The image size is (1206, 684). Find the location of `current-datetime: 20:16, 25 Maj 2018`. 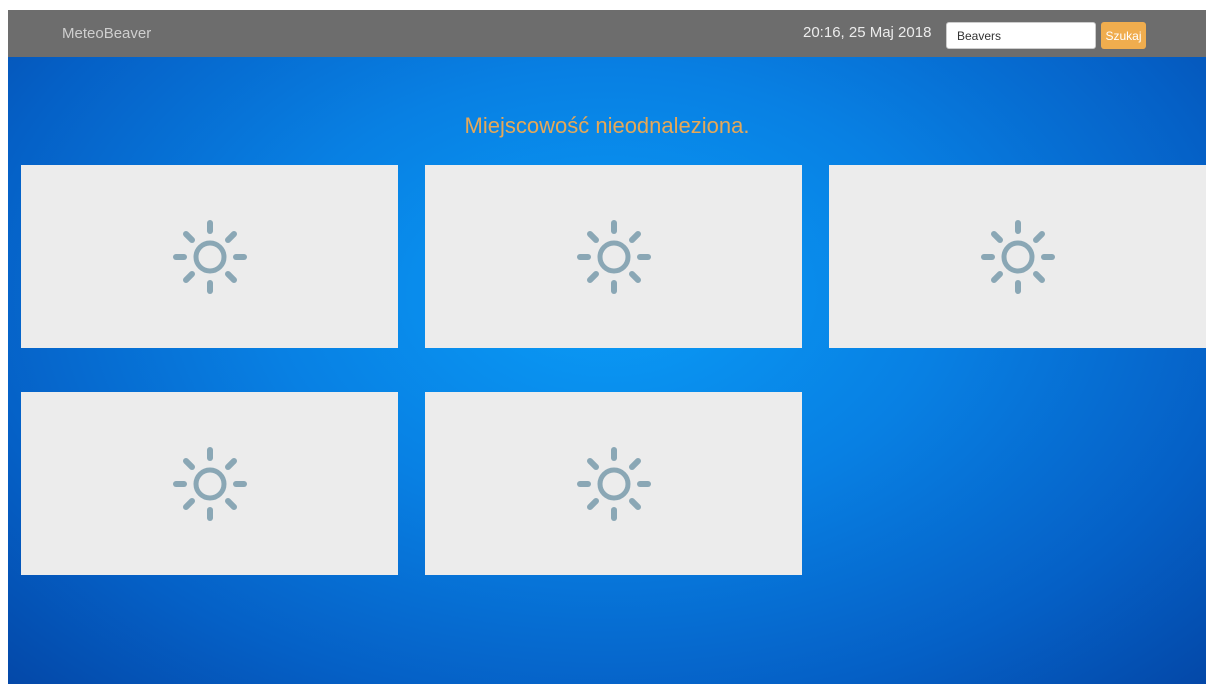

current-datetime: 20:16, 25 Maj 2018 is located at coordinates (867, 32).